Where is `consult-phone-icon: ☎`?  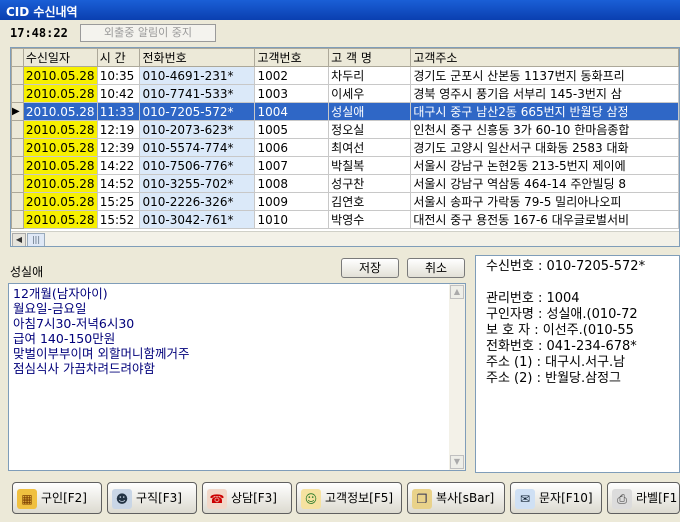
consult-phone-icon: ☎ is located at coordinates (217, 498).